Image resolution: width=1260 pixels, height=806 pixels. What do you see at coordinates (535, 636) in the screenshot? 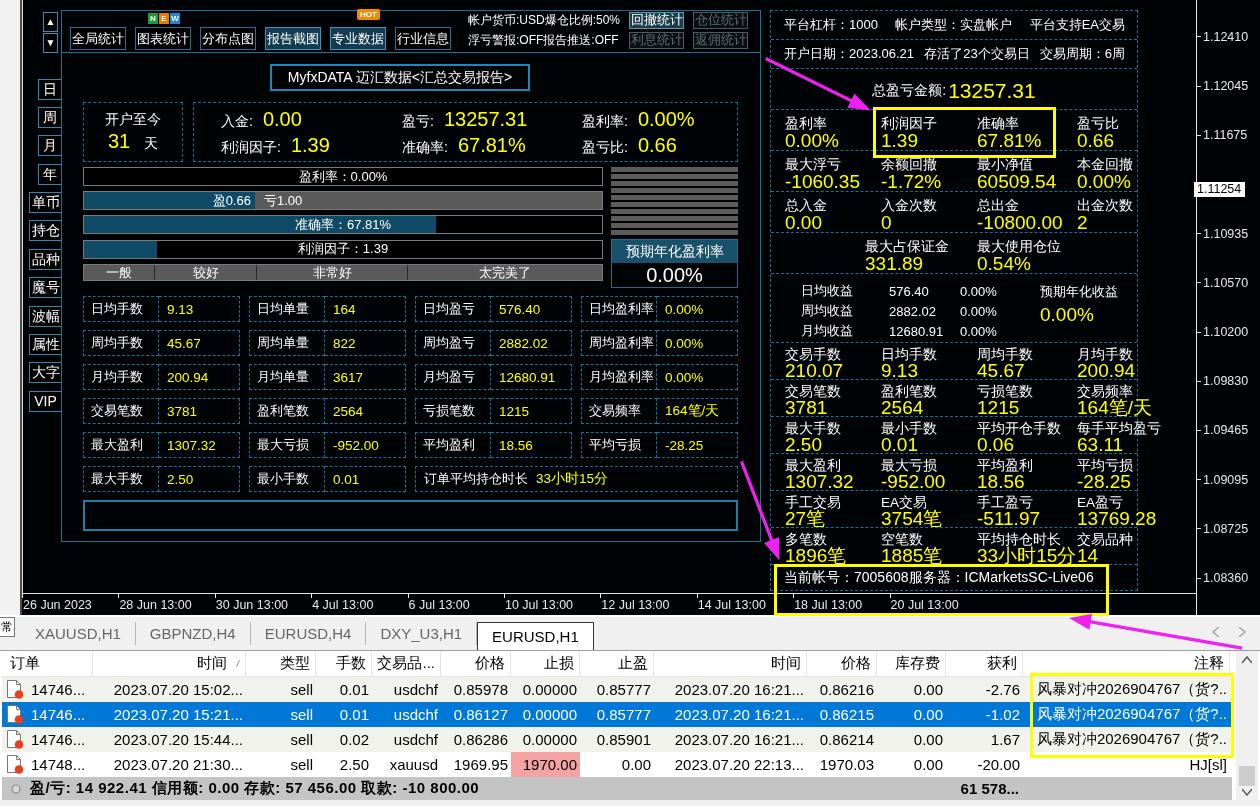
I see `chart-tab: EURUSD,H1` at bounding box center [535, 636].